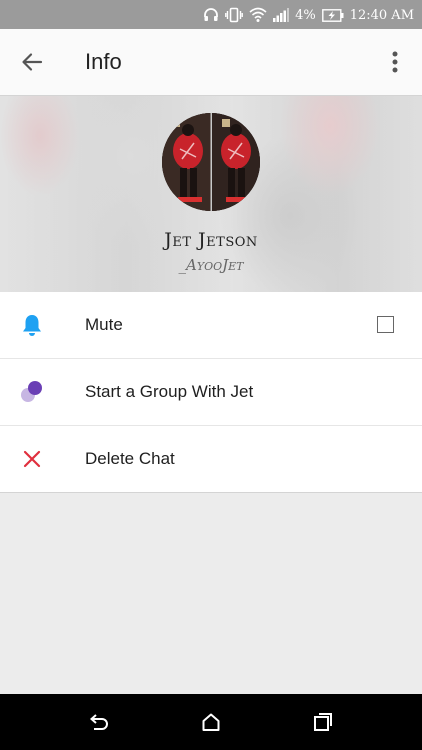 The height and width of the screenshot is (750, 422). I want to click on start-group-row: Start a Group With Jet, so click(211, 392).